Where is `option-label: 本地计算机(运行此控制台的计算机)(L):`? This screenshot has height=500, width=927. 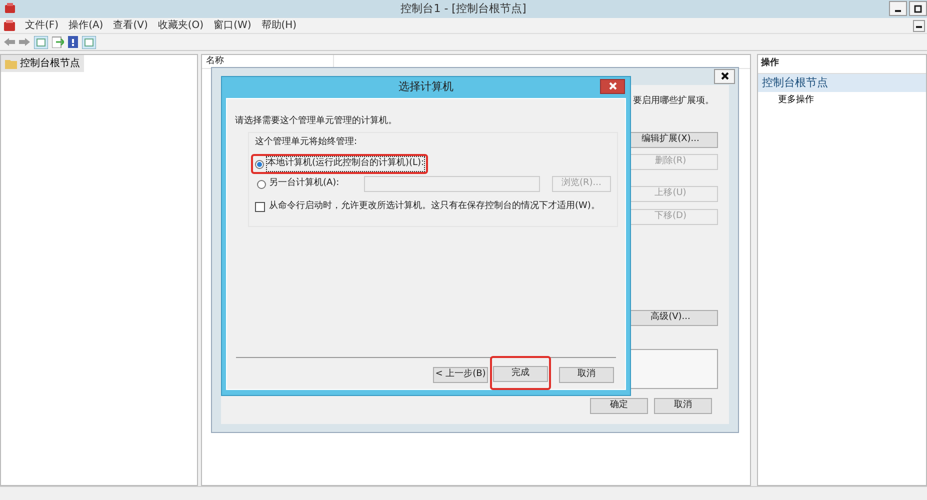
option-label: 本地计算机(运行此控制台的计算机)(L): is located at coordinates (345, 164).